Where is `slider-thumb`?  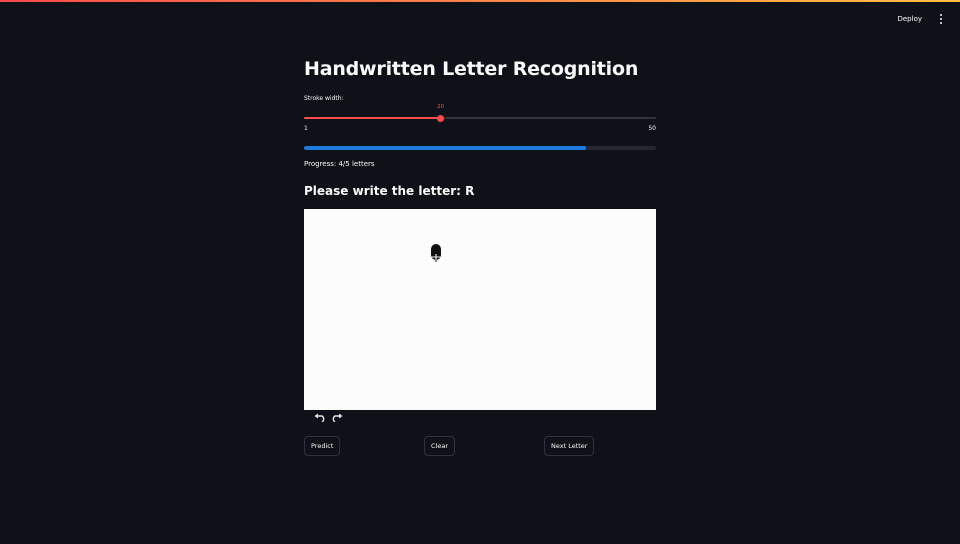 slider-thumb is located at coordinates (440, 118).